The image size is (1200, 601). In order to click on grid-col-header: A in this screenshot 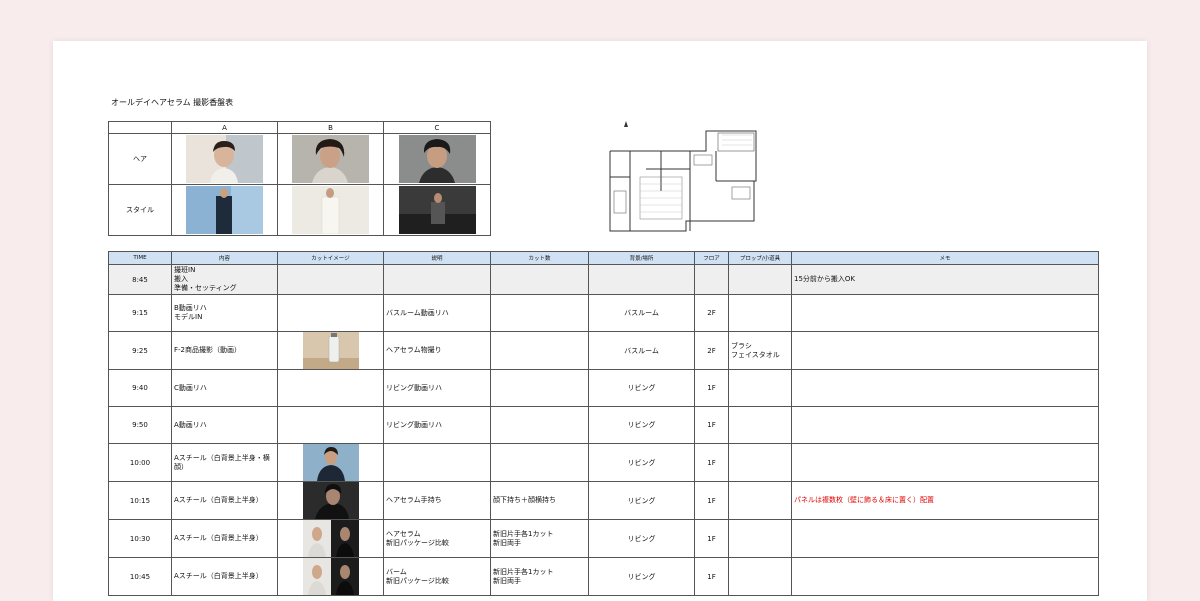, I will do `click(224, 127)`.